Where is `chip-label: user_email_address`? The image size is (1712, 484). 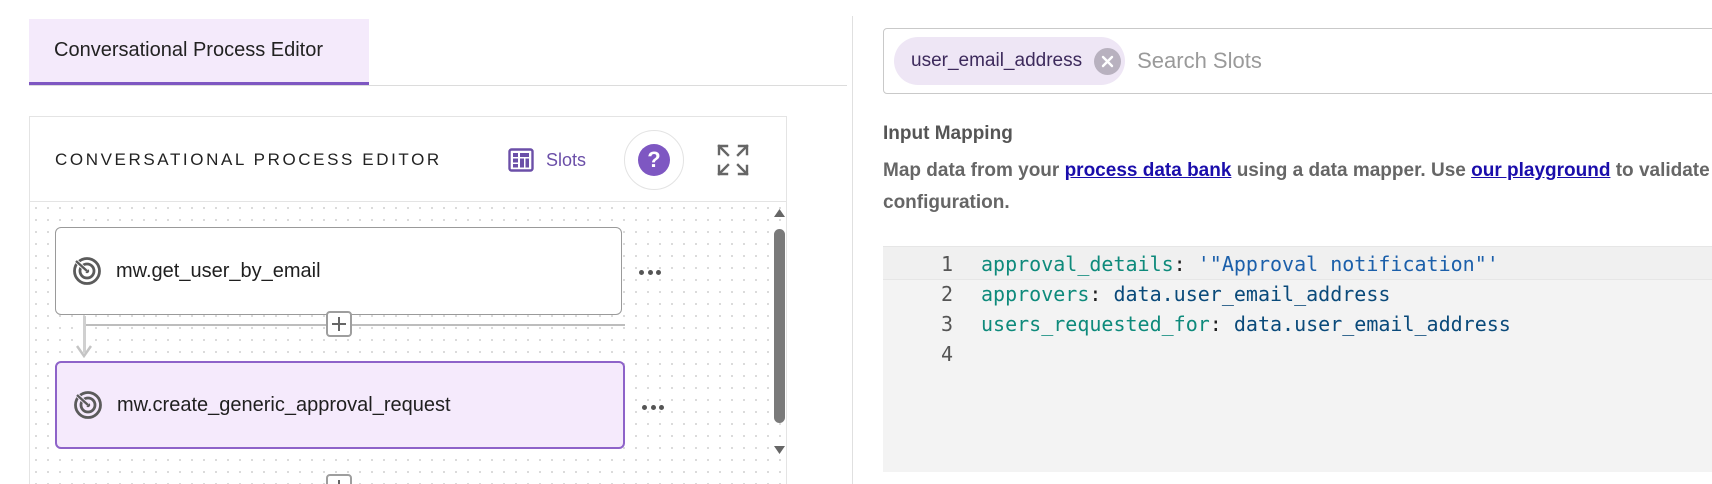 chip-label: user_email_address is located at coordinates (997, 60).